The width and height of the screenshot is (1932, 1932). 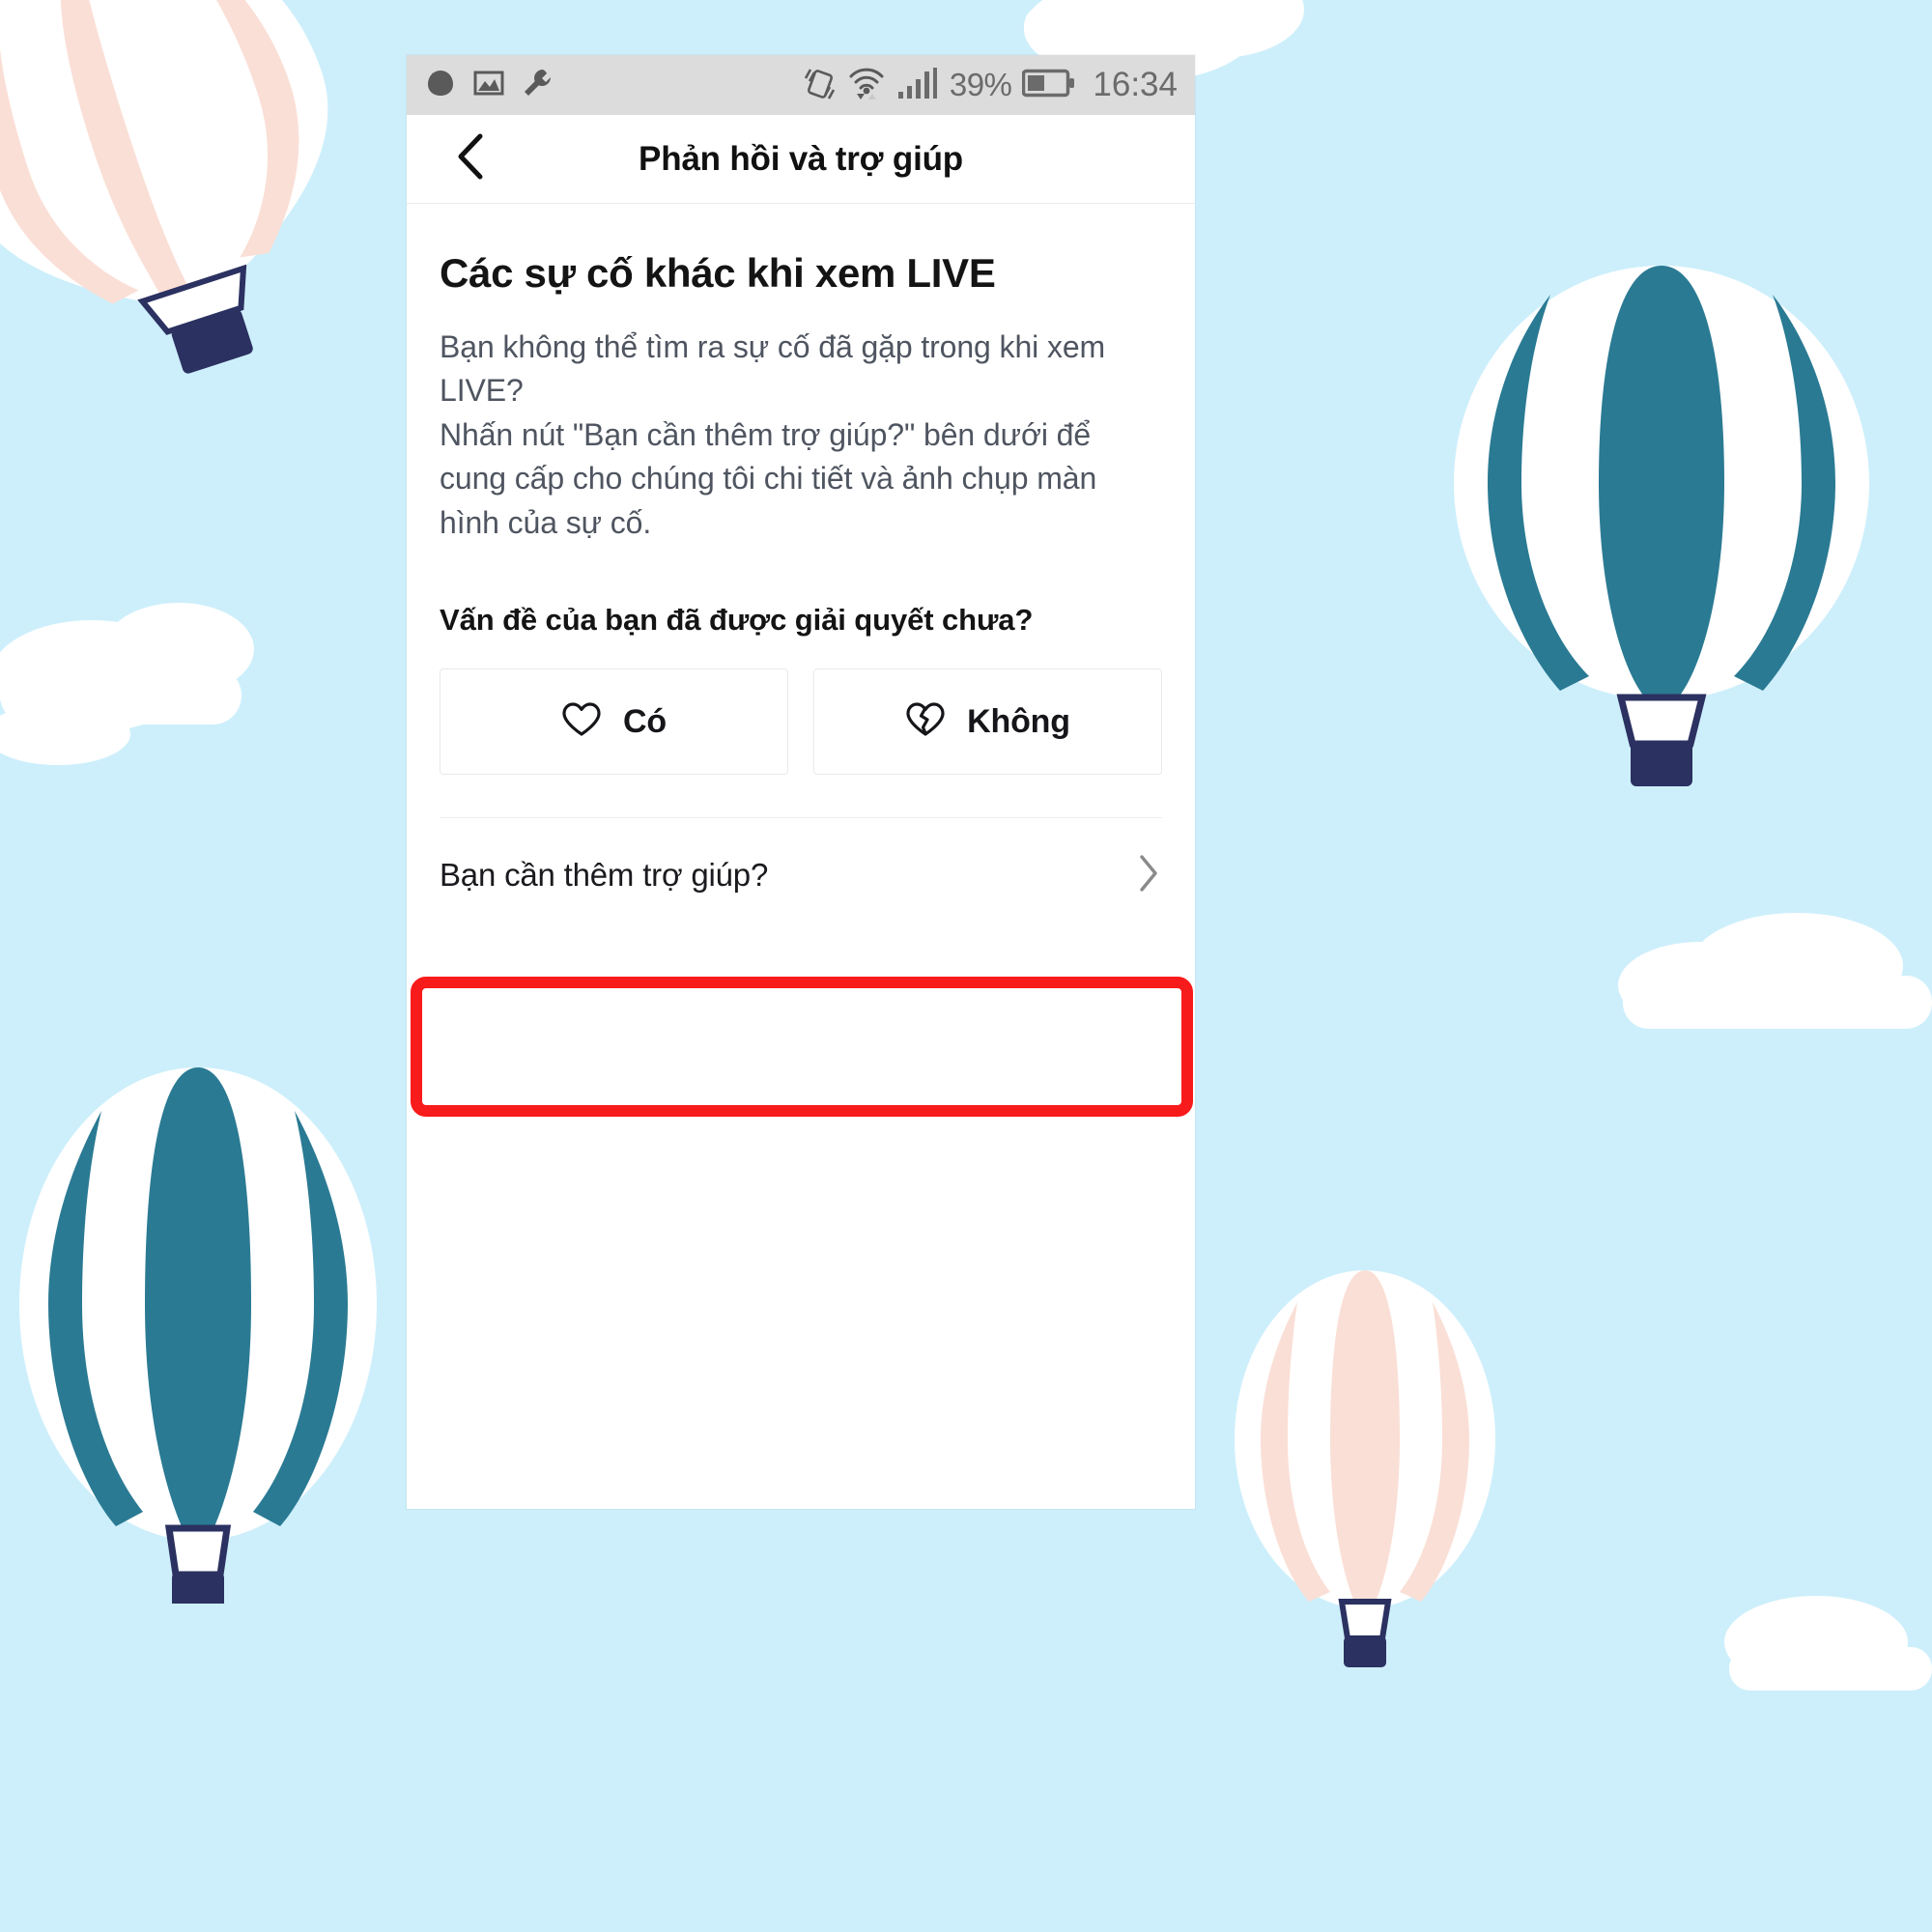 What do you see at coordinates (1018, 721) in the screenshot?
I see `feedback-no-label: Không` at bounding box center [1018, 721].